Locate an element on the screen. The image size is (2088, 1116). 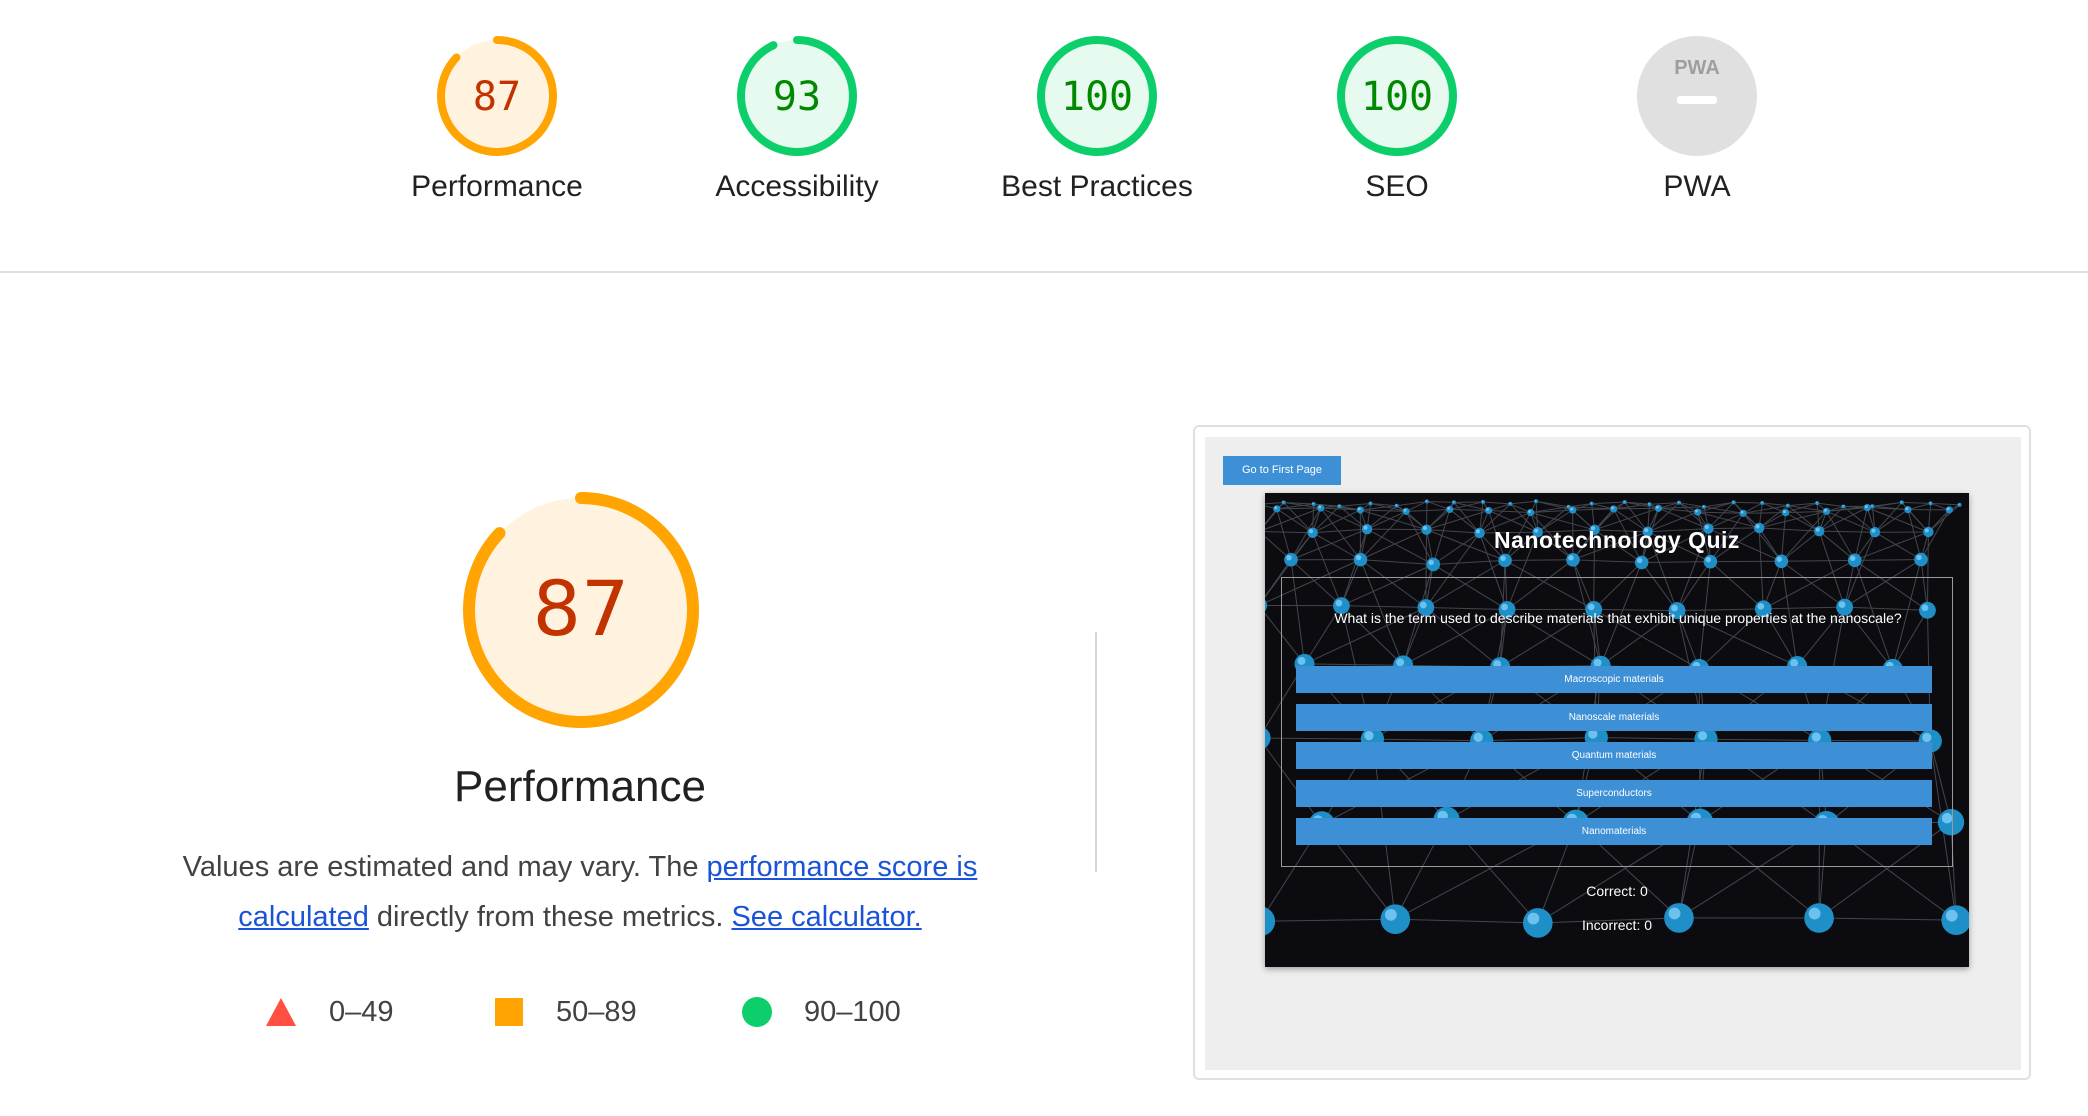
go-to-first-page-button: Go to First Page is located at coordinates (1282, 470).